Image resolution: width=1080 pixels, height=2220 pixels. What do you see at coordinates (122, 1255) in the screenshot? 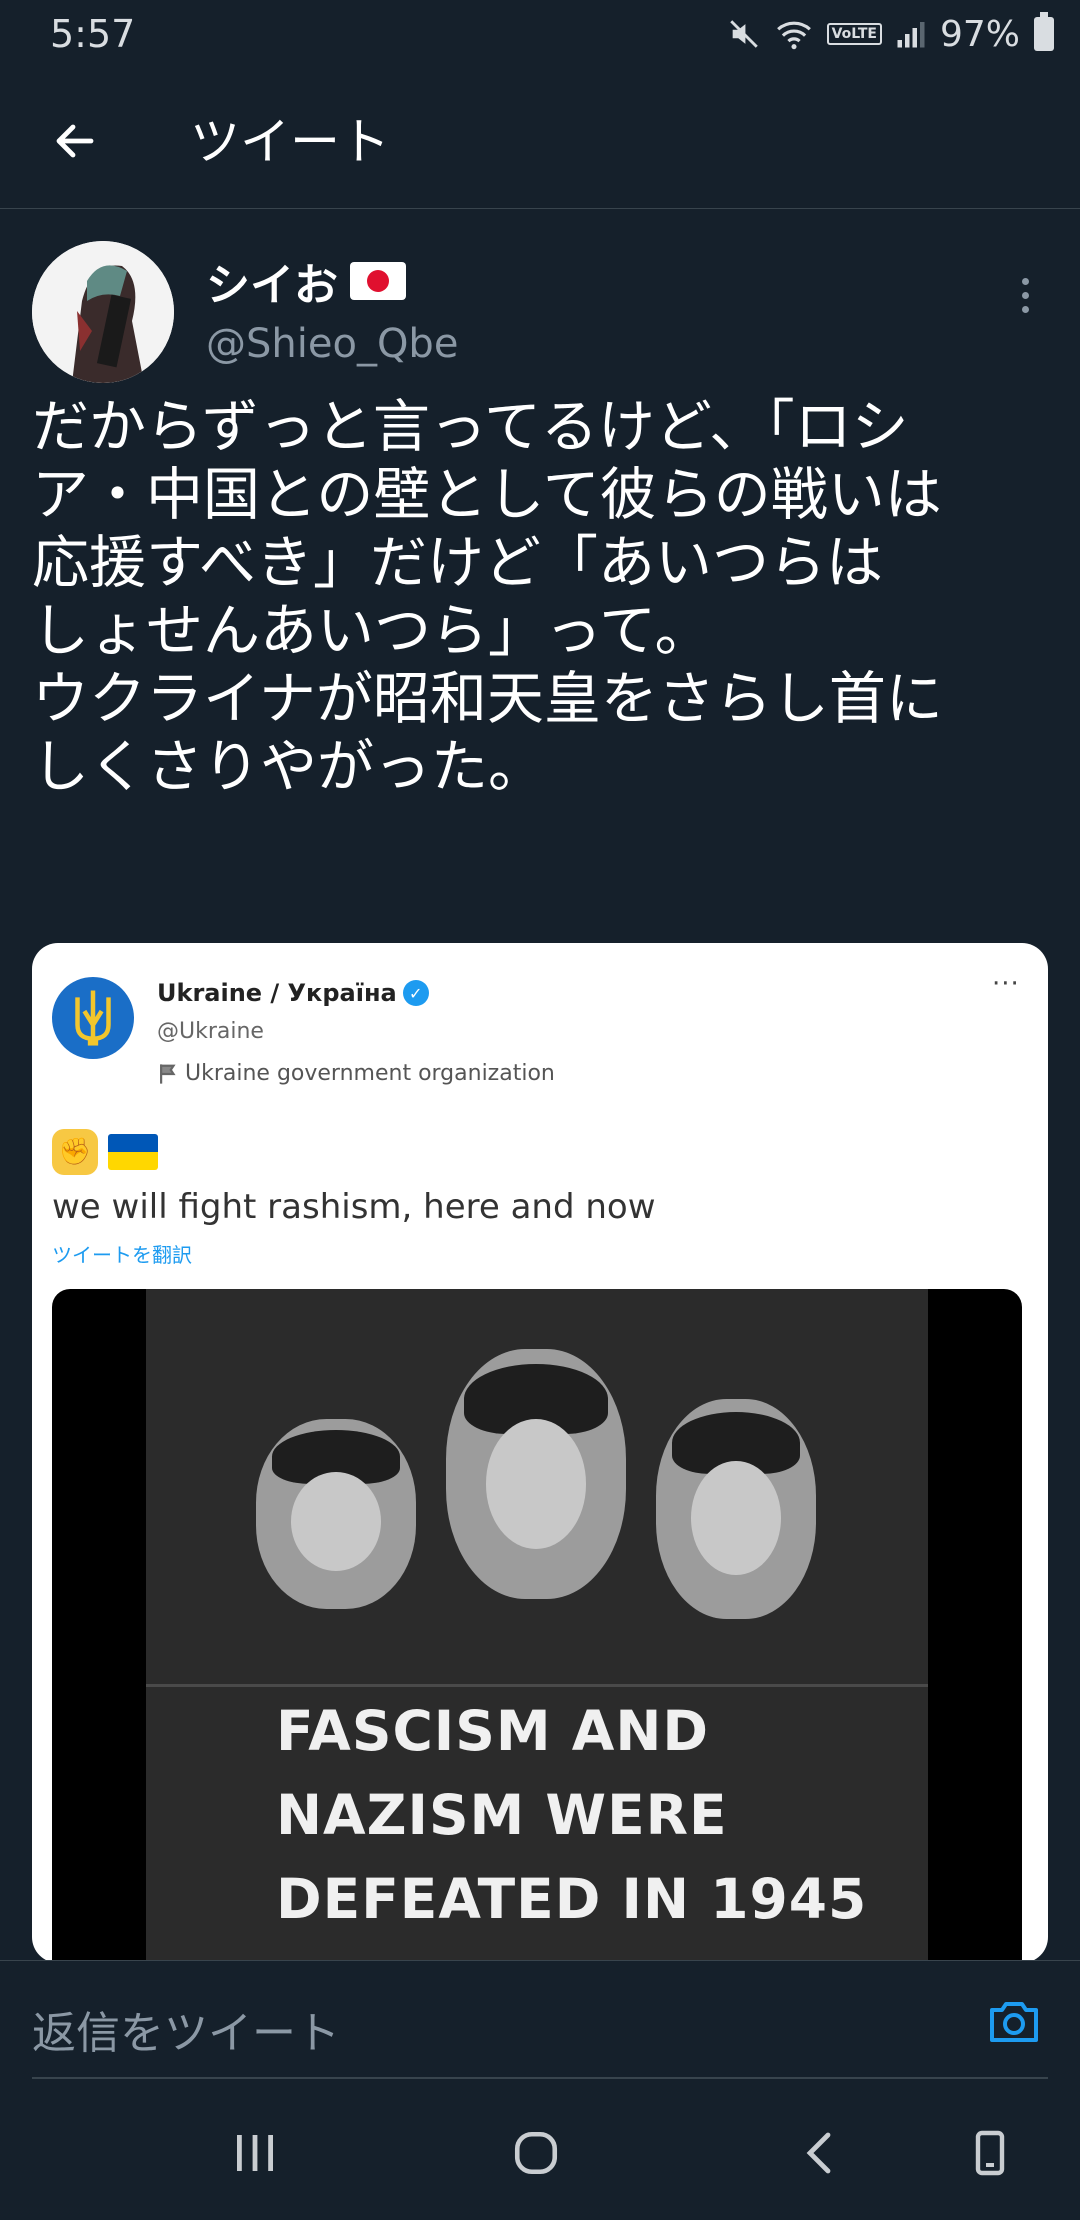
I see `translate-link: ツイートを翻訳` at bounding box center [122, 1255].